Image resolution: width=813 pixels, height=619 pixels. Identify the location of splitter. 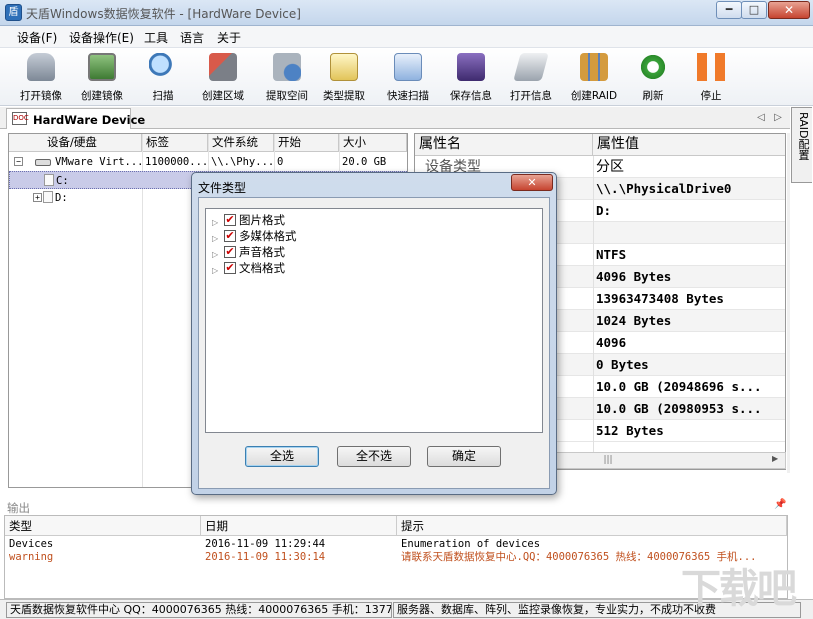
(788, 303).